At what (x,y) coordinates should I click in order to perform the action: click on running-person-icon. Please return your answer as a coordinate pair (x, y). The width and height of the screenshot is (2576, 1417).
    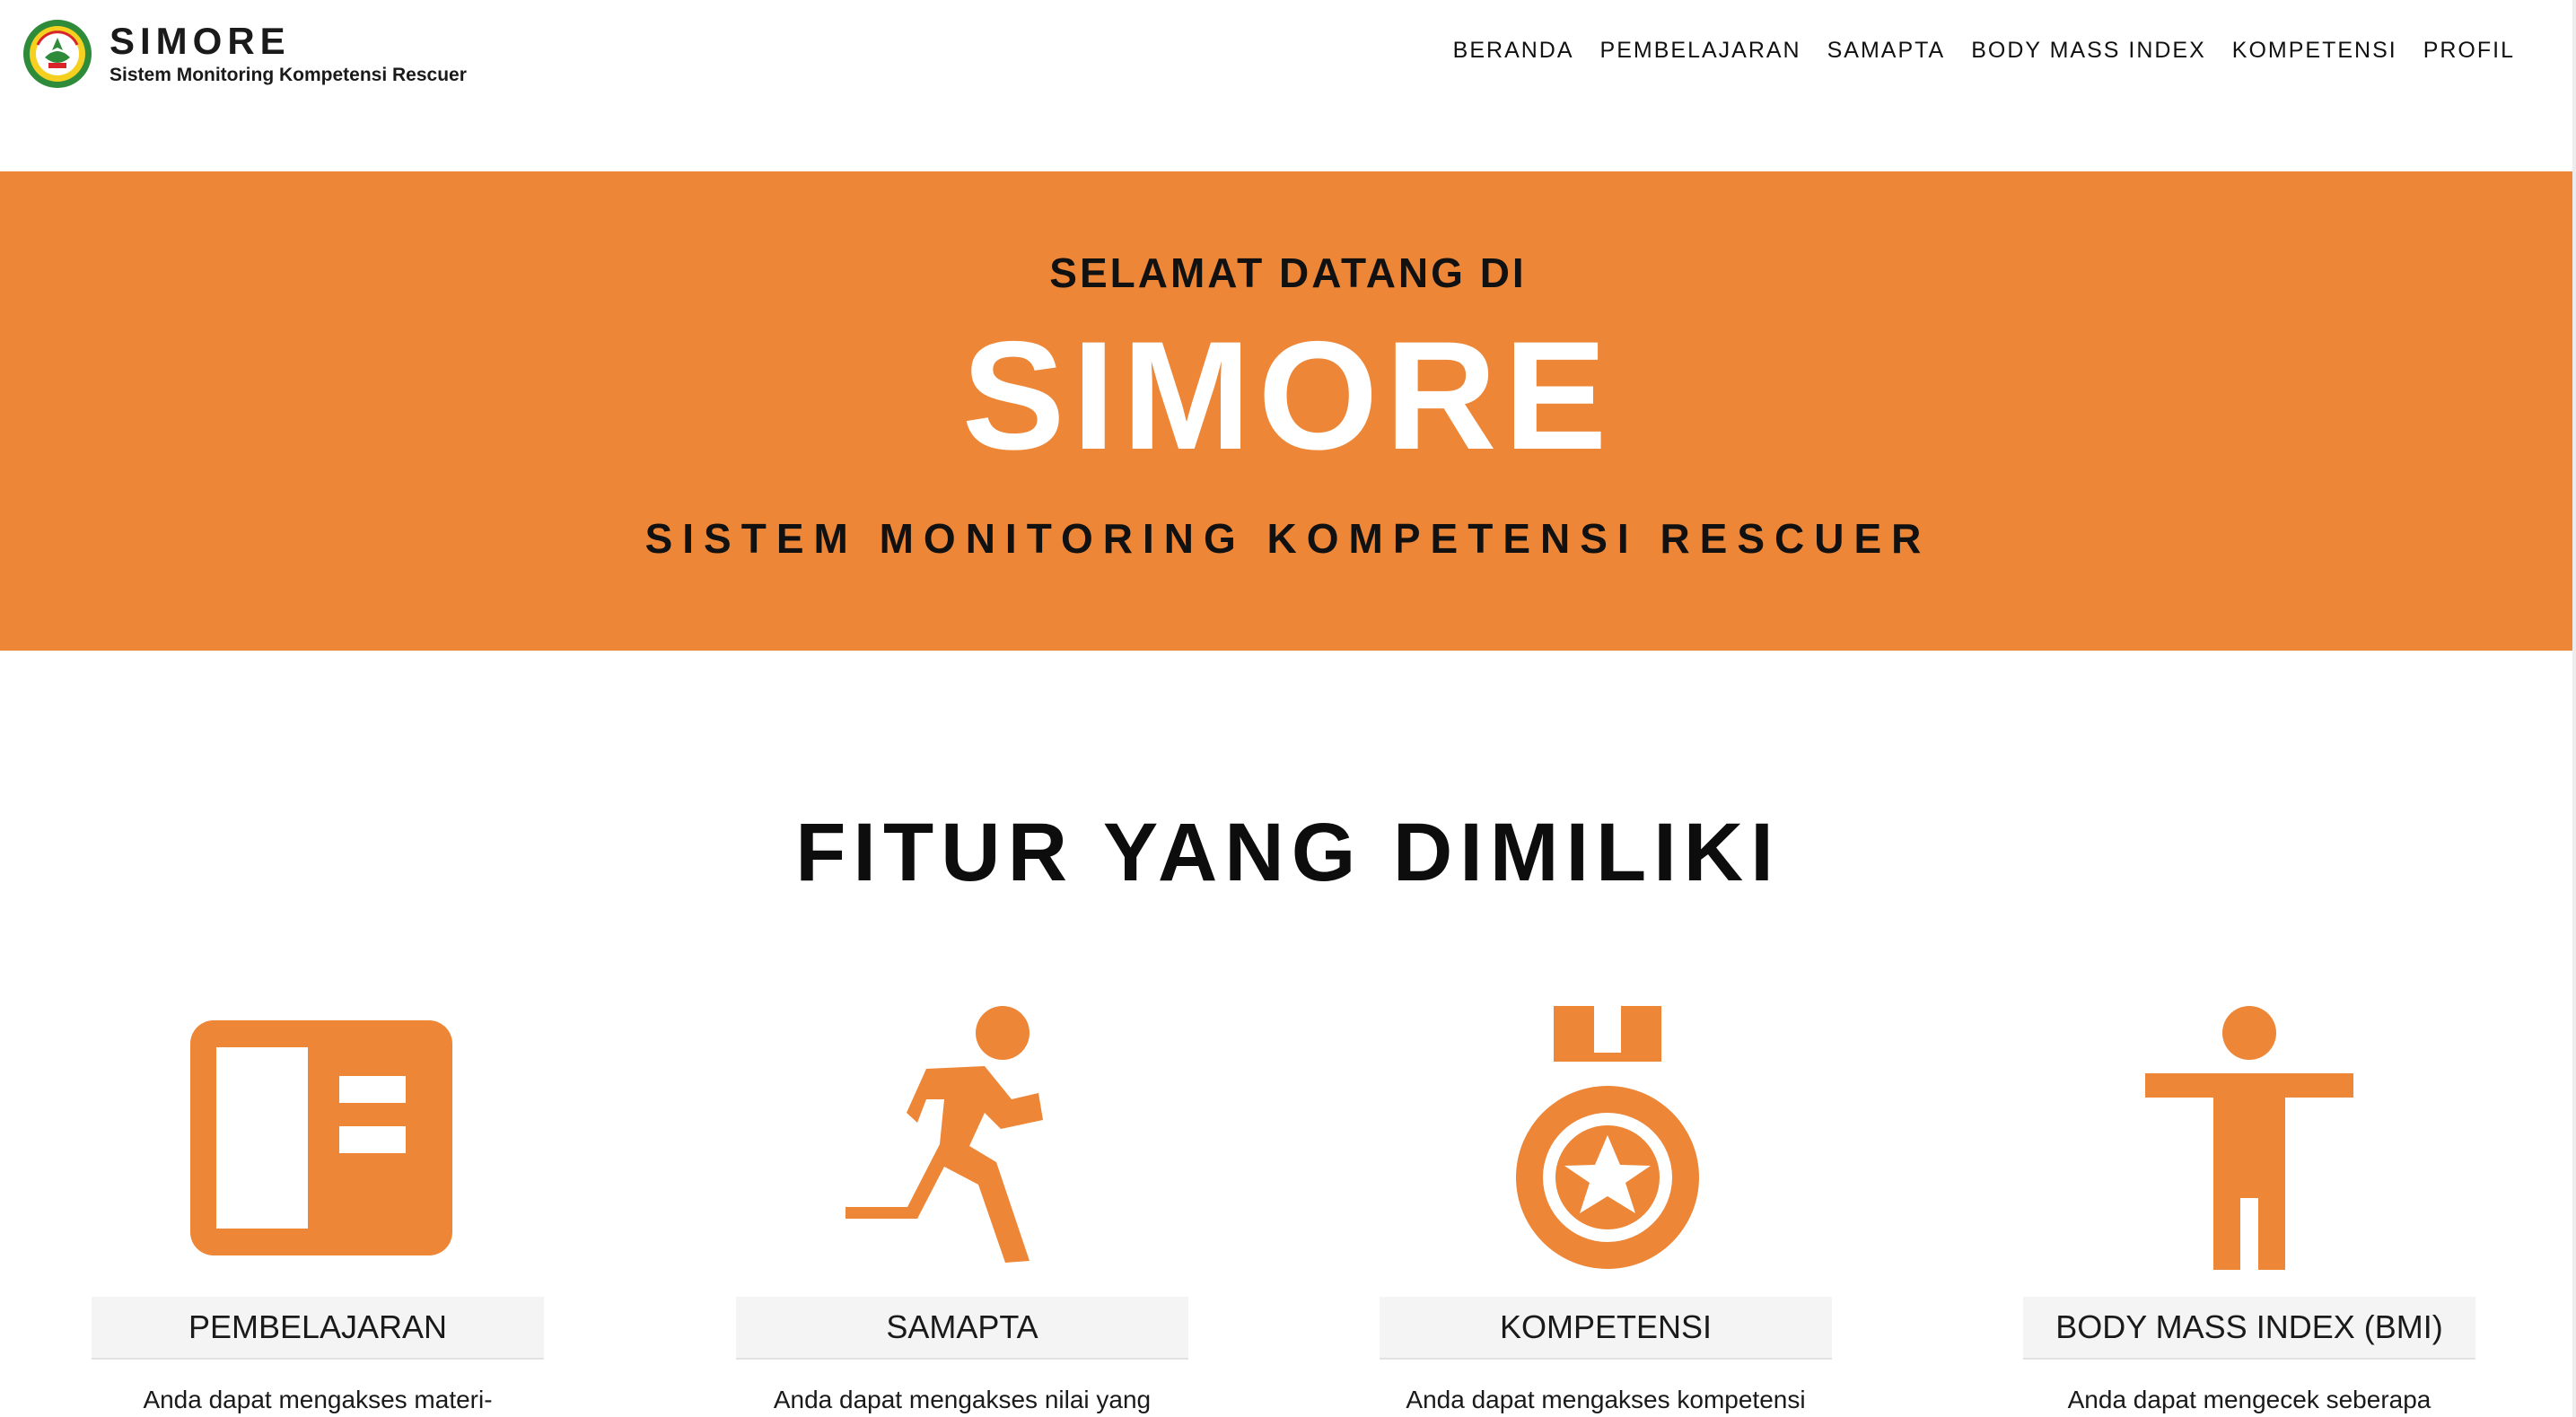
    Looking at the image, I should click on (944, 1134).